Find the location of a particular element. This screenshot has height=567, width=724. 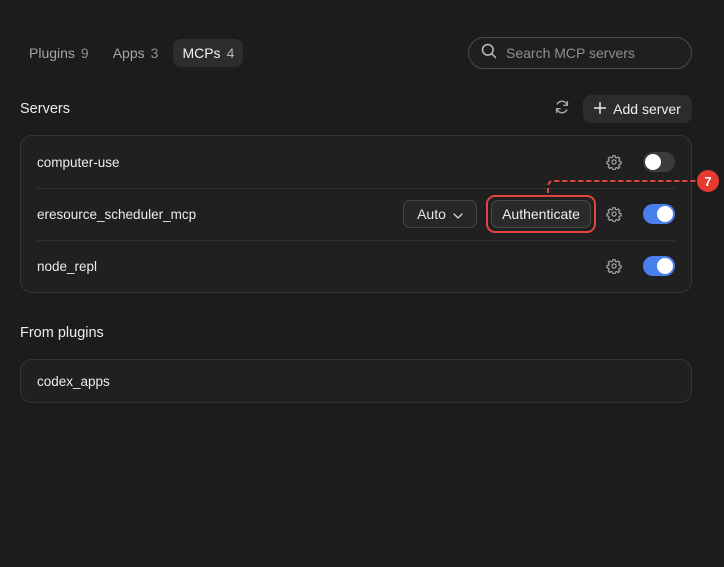

servers-heading: Servers is located at coordinates (45, 109).